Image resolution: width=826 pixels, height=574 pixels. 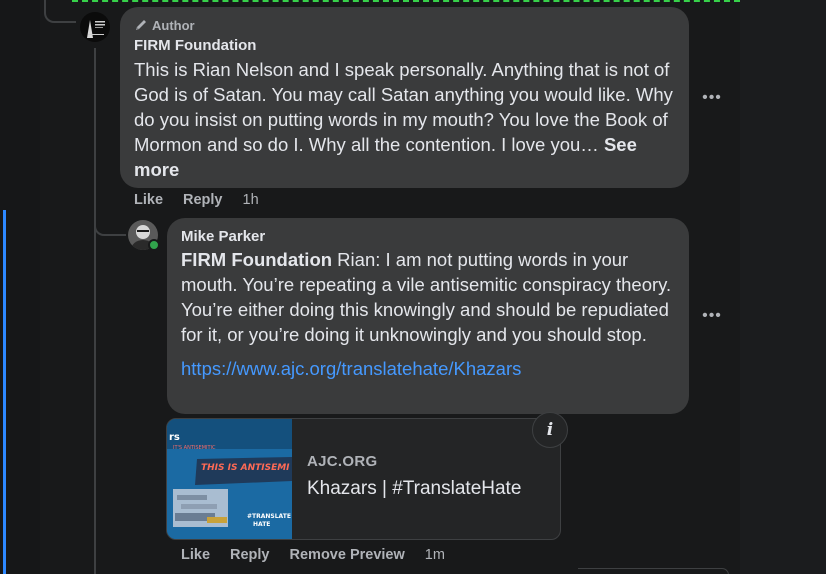 What do you see at coordinates (404, 46) in the screenshot?
I see `comment-author-name: FIRM Foundation` at bounding box center [404, 46].